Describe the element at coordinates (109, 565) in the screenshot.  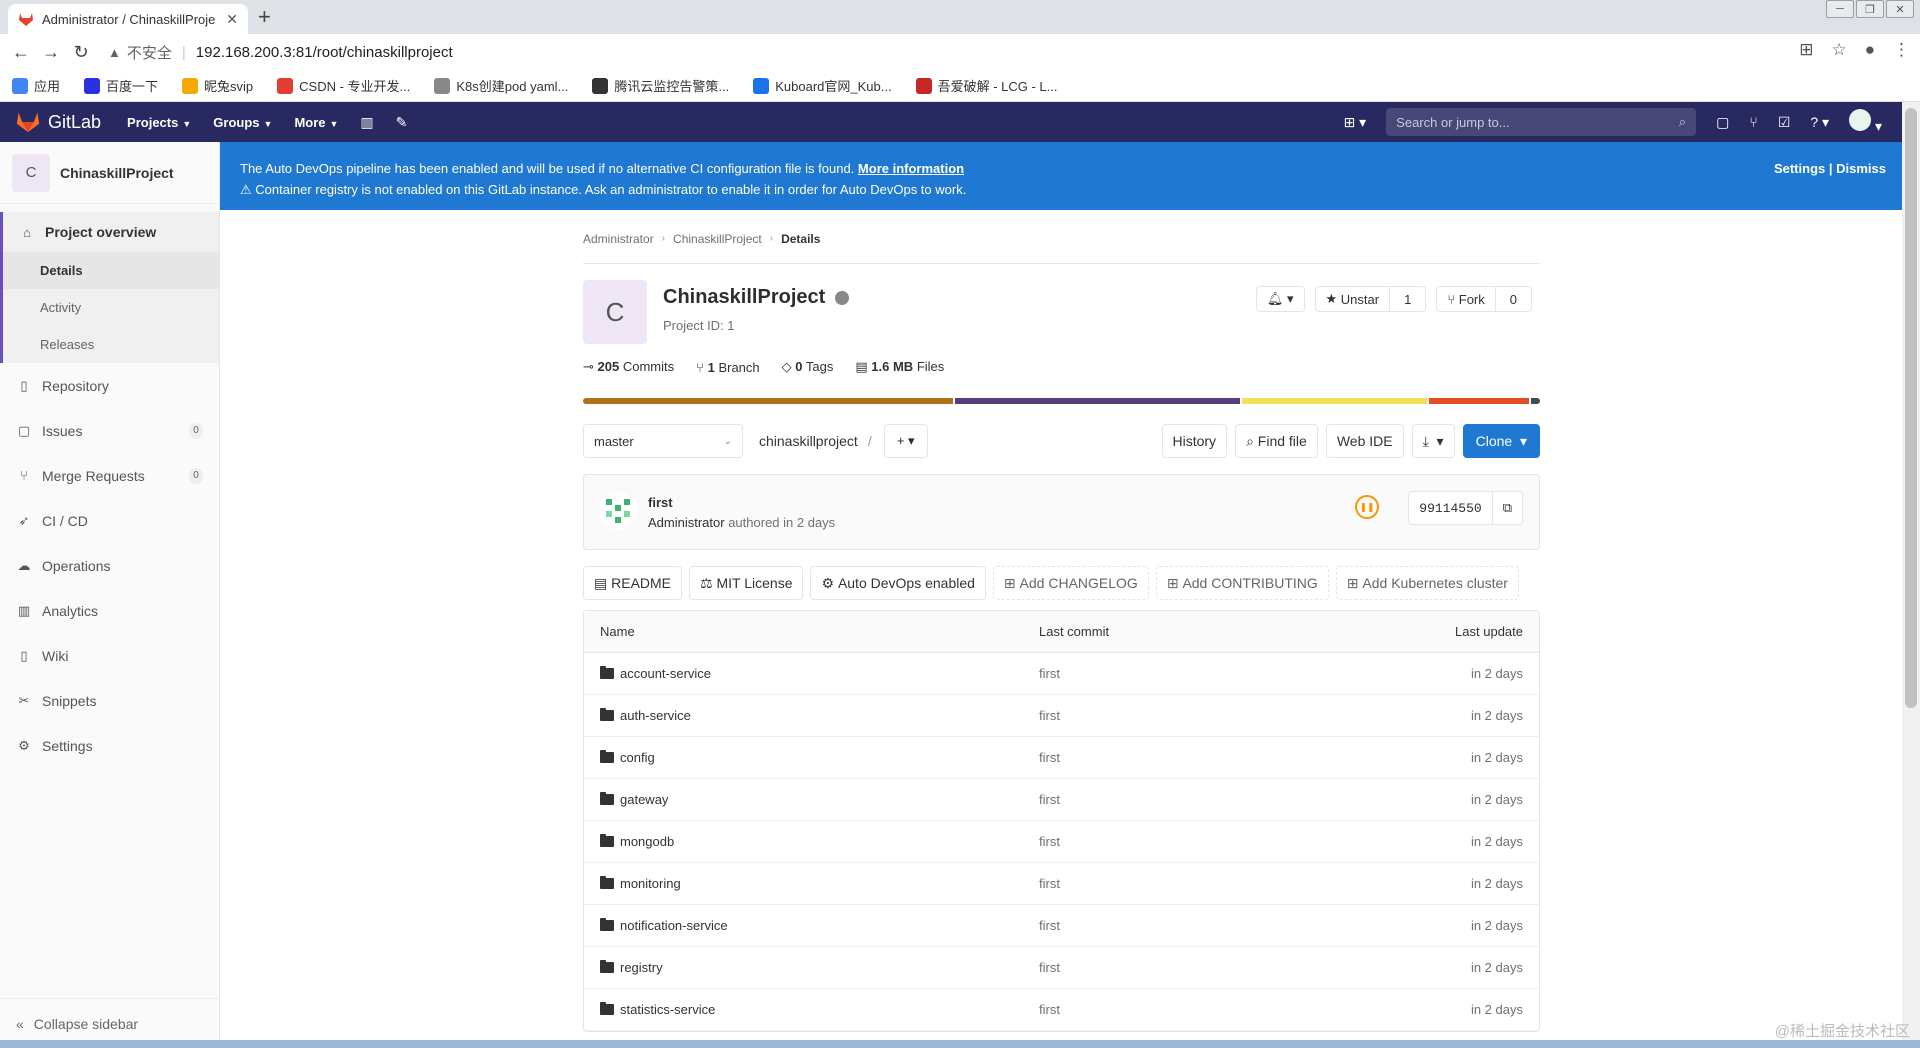
I see `sidebar-item-operations: ☁ Operations` at that location.